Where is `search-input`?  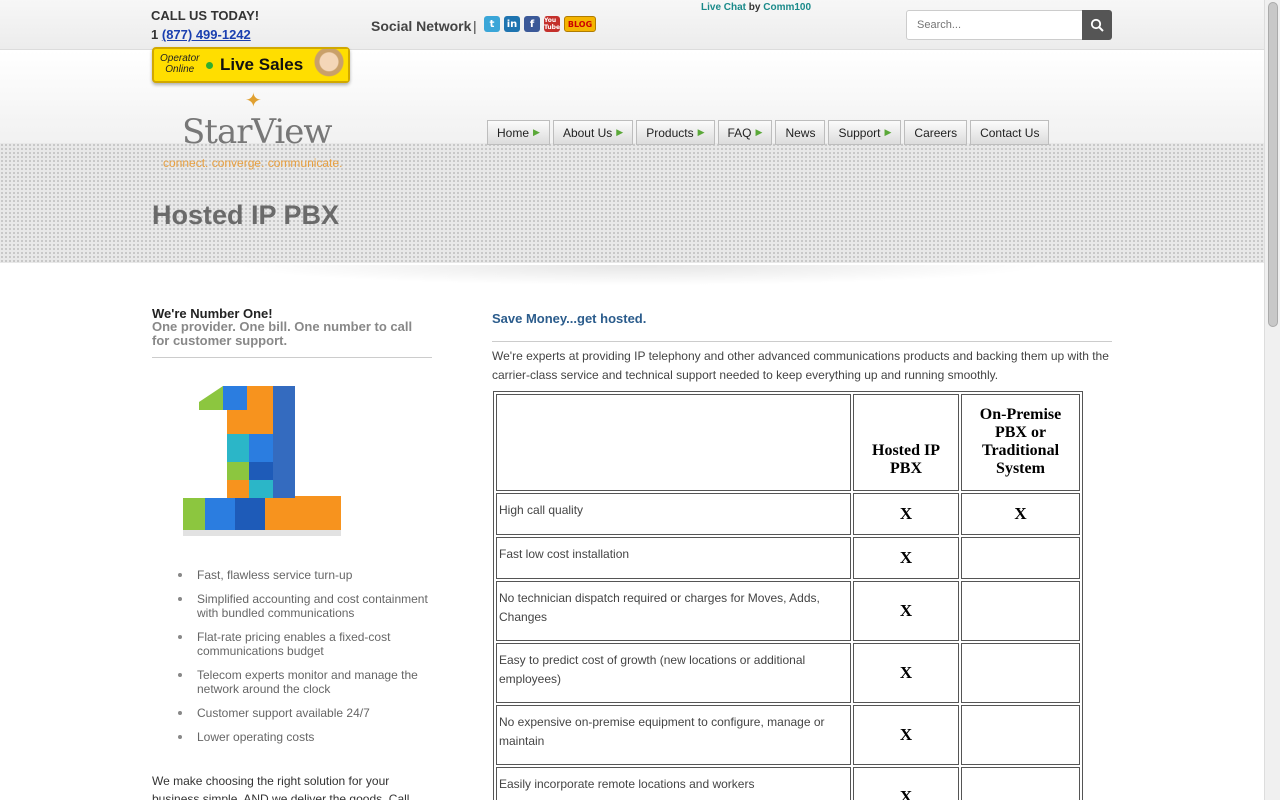
search-input is located at coordinates (995, 25).